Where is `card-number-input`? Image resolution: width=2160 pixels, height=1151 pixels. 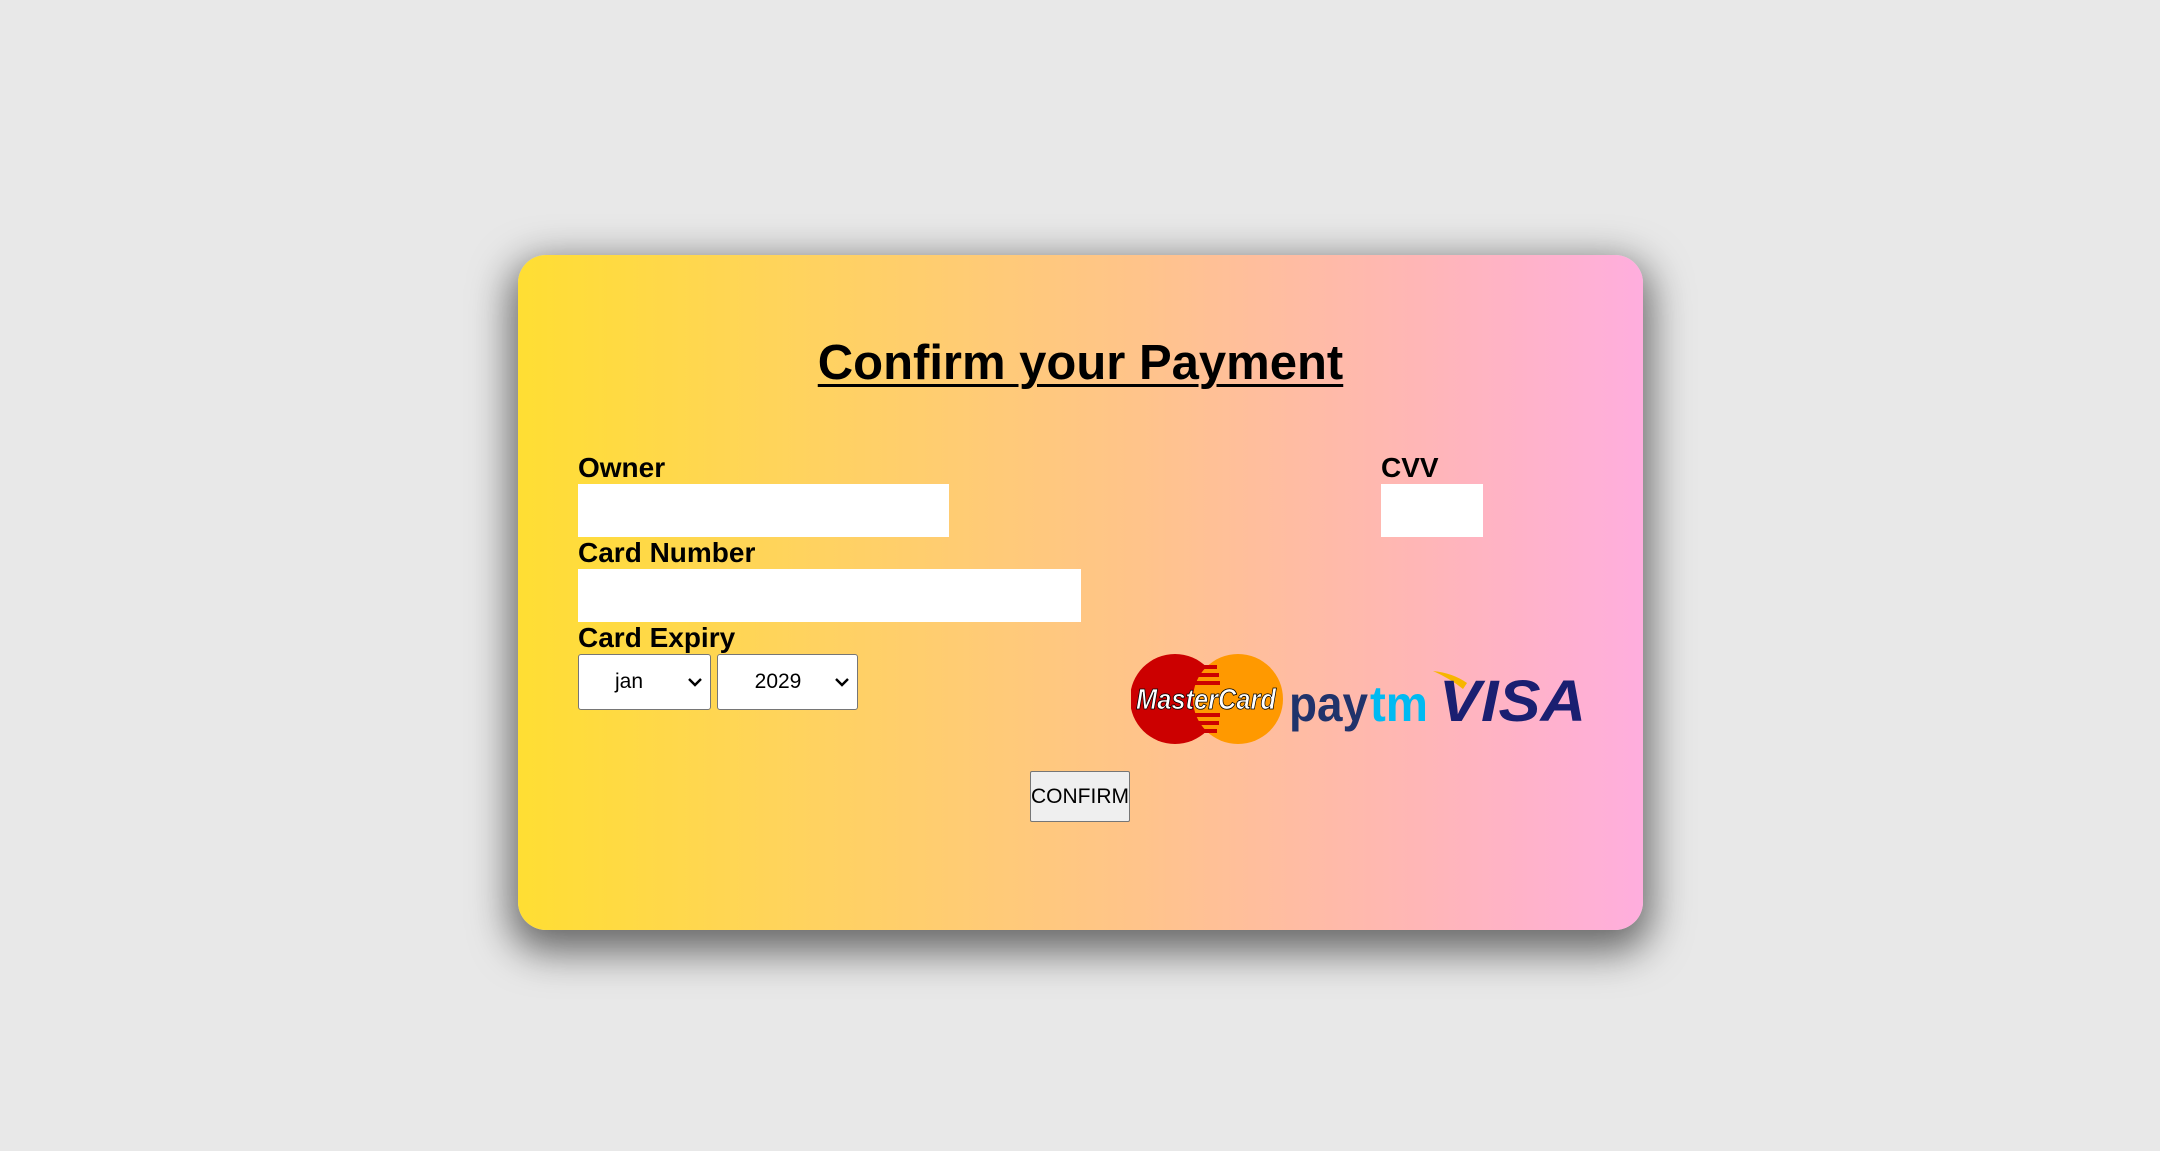
card-number-input is located at coordinates (829, 595).